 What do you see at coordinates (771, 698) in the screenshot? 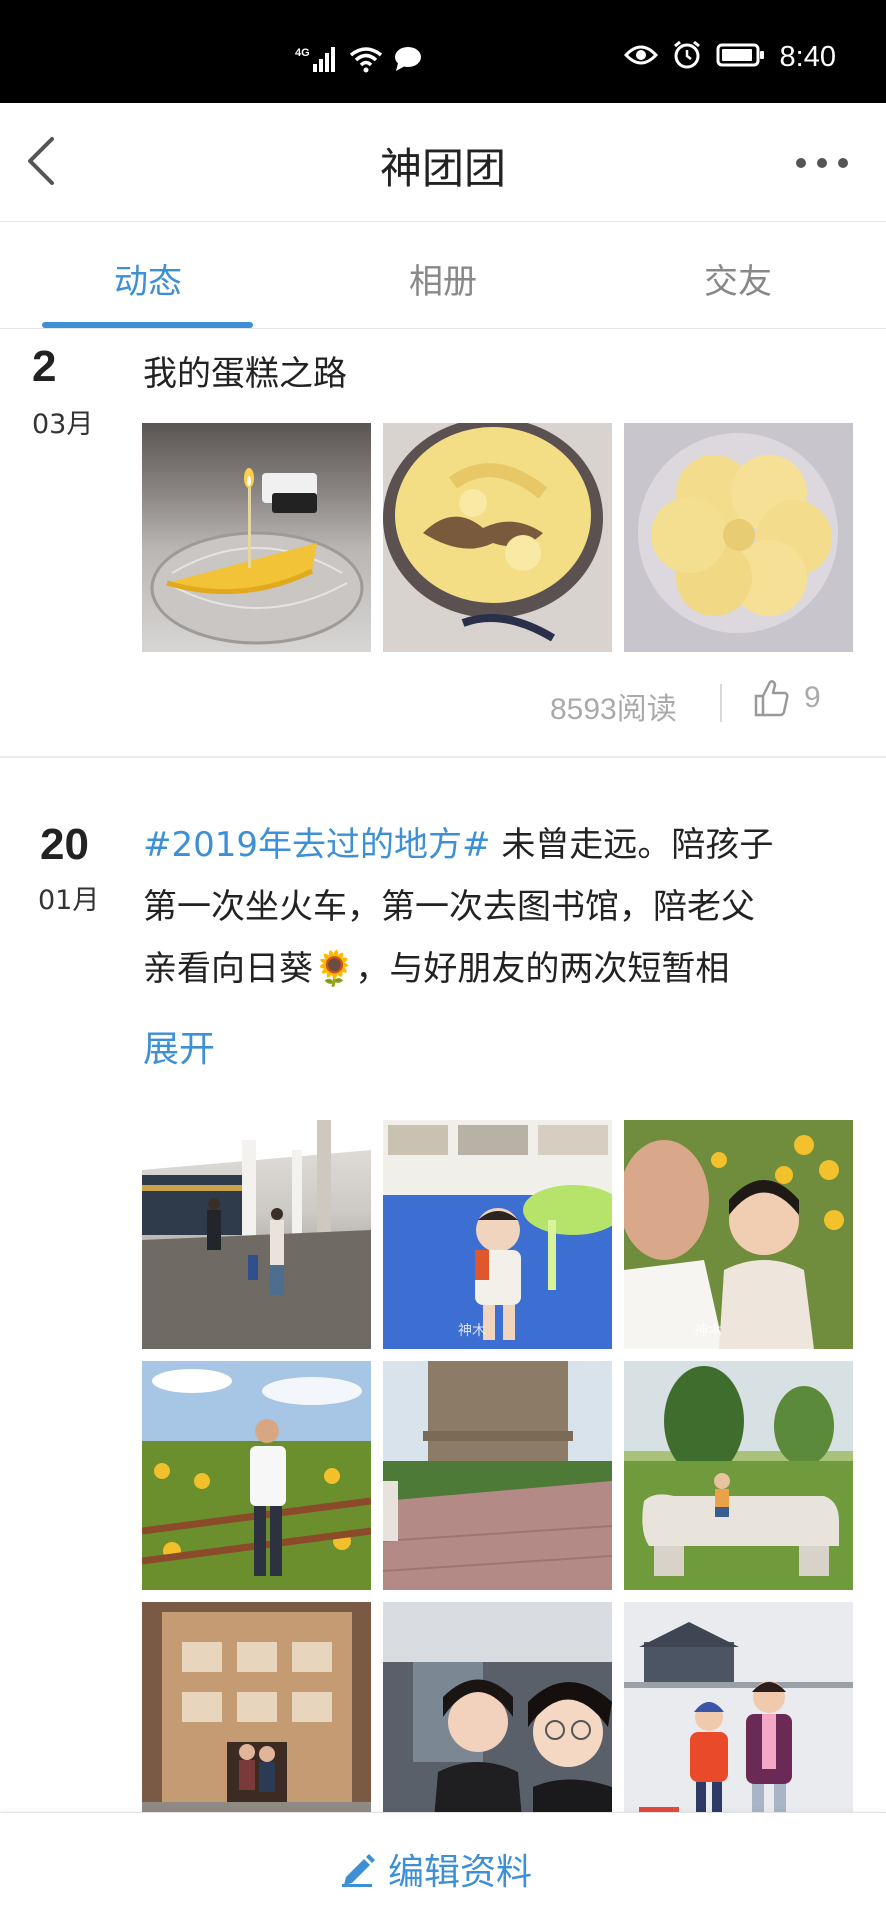
I see `thumbs-up-icon` at bounding box center [771, 698].